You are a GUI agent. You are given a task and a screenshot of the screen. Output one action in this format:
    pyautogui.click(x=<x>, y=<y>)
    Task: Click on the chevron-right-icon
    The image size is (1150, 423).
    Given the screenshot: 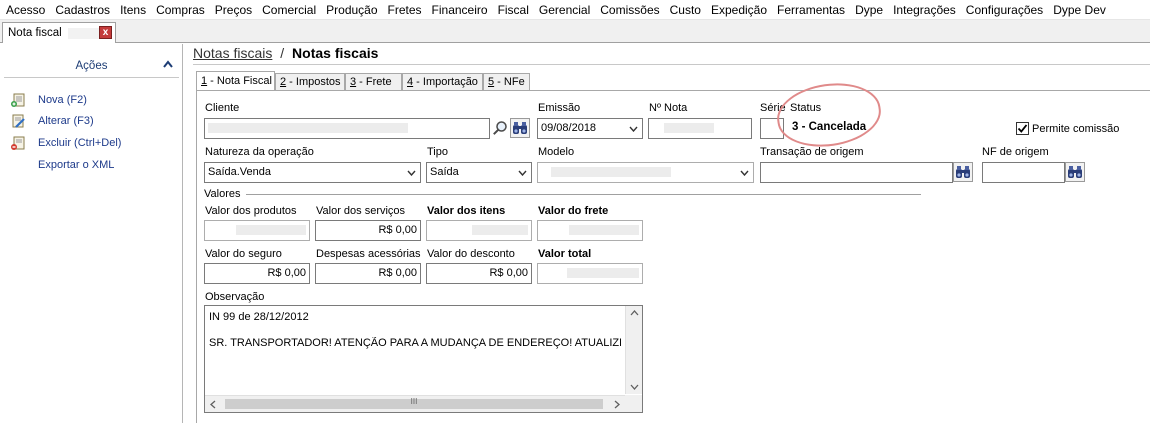 What is the action you would take?
    pyautogui.click(x=617, y=404)
    